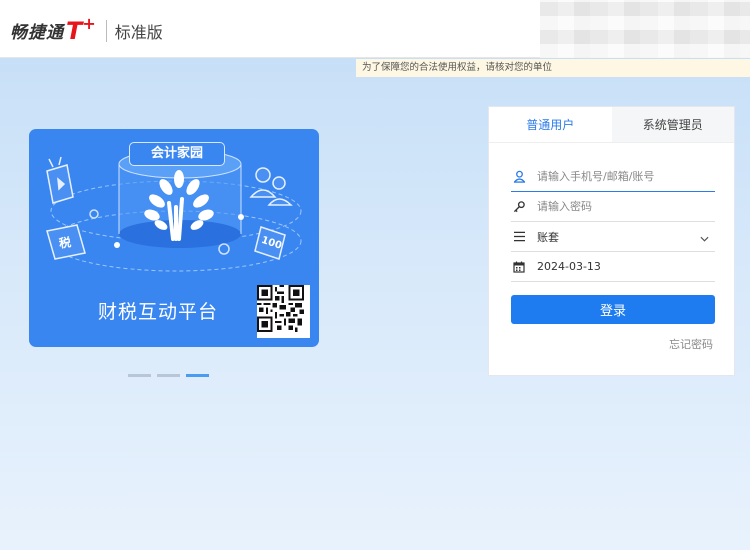 The width and height of the screenshot is (750, 550). What do you see at coordinates (283, 311) in the screenshot?
I see `qr-code-image` at bounding box center [283, 311].